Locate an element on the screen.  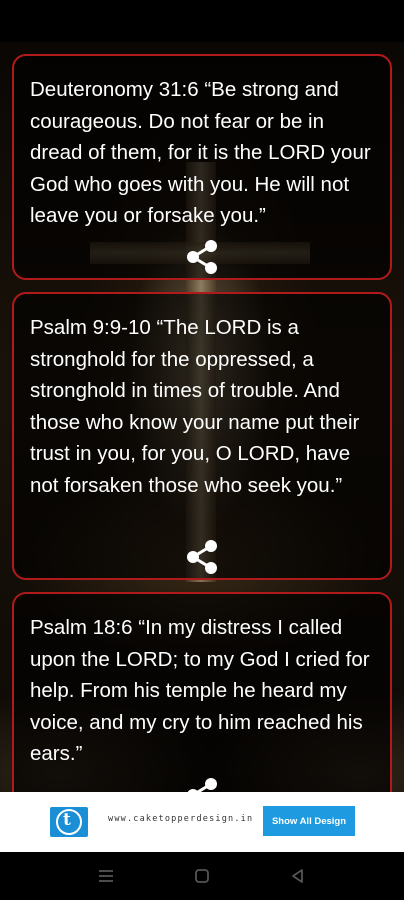
home-icon is located at coordinates (202, 876).